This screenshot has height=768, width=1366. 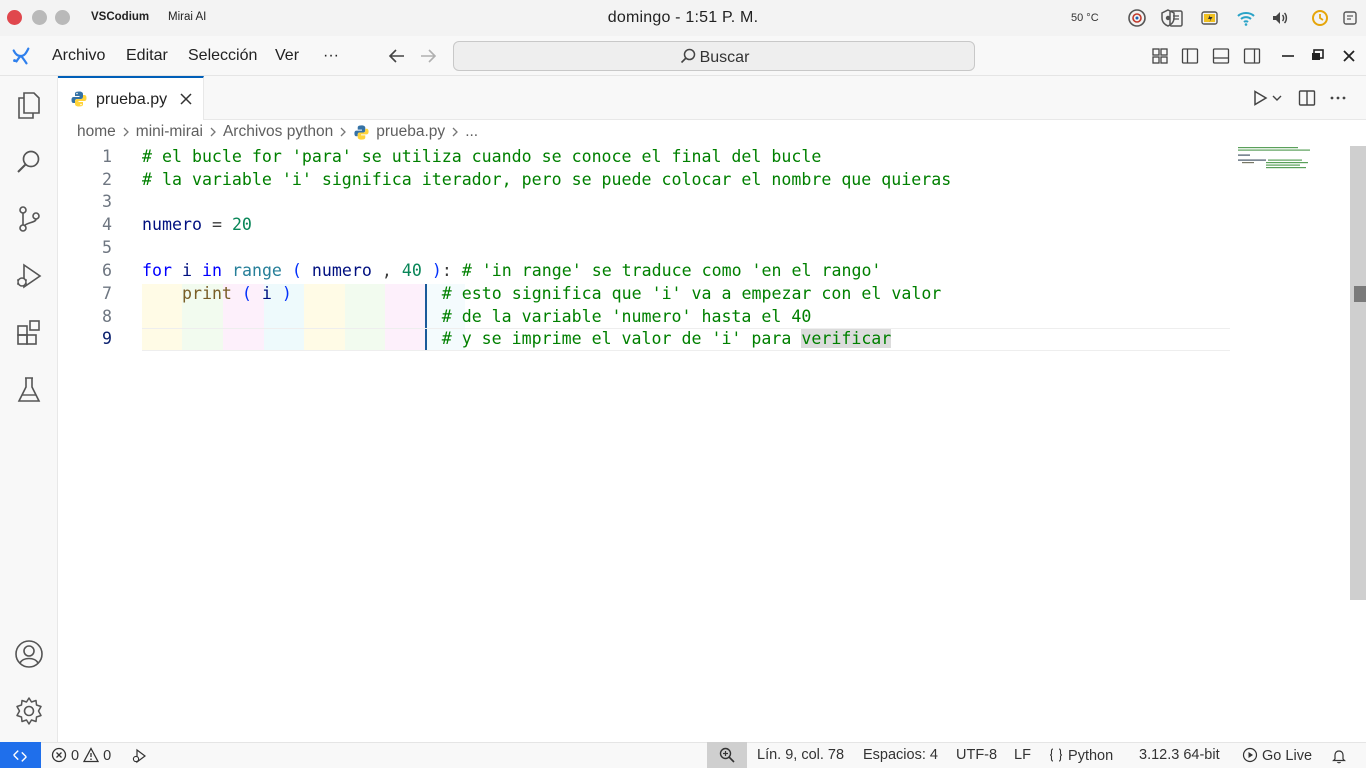 What do you see at coordinates (29, 276) in the screenshot?
I see `run-debug-icon` at bounding box center [29, 276].